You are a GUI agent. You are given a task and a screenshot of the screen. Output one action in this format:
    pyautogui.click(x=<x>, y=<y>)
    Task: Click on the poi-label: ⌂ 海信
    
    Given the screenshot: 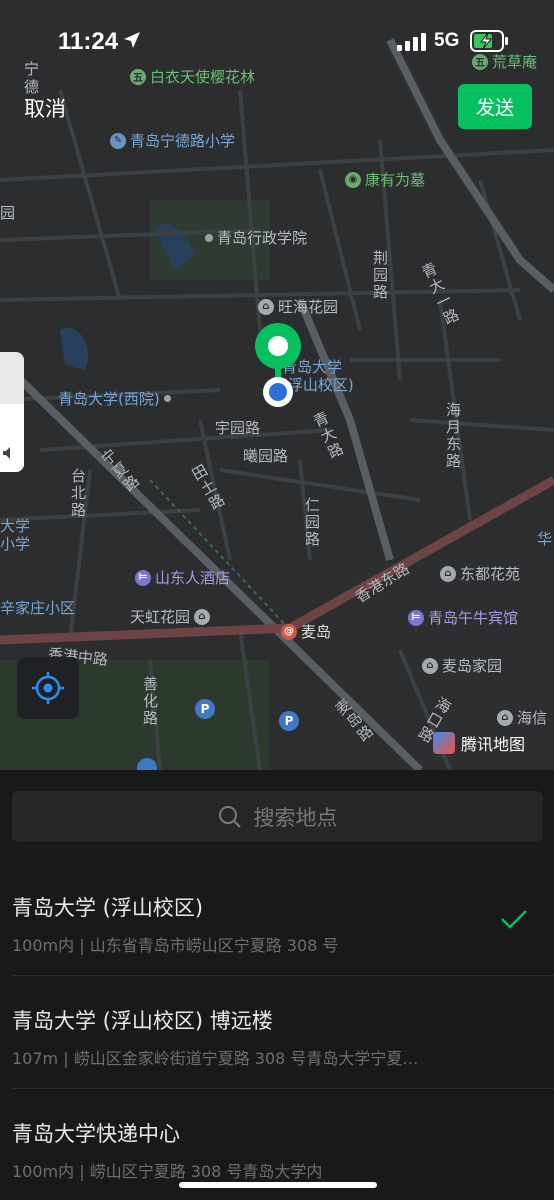 What is the action you would take?
    pyautogui.click(x=522, y=717)
    